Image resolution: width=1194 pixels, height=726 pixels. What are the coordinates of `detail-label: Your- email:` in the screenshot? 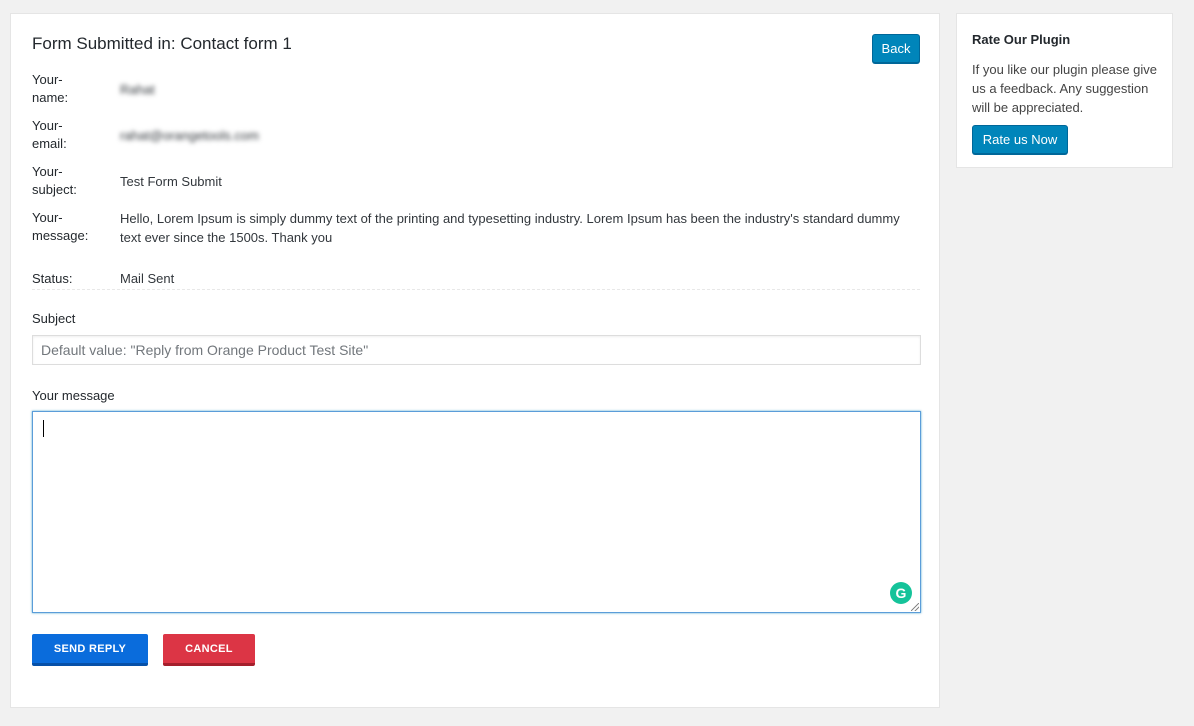 It's located at (67, 135).